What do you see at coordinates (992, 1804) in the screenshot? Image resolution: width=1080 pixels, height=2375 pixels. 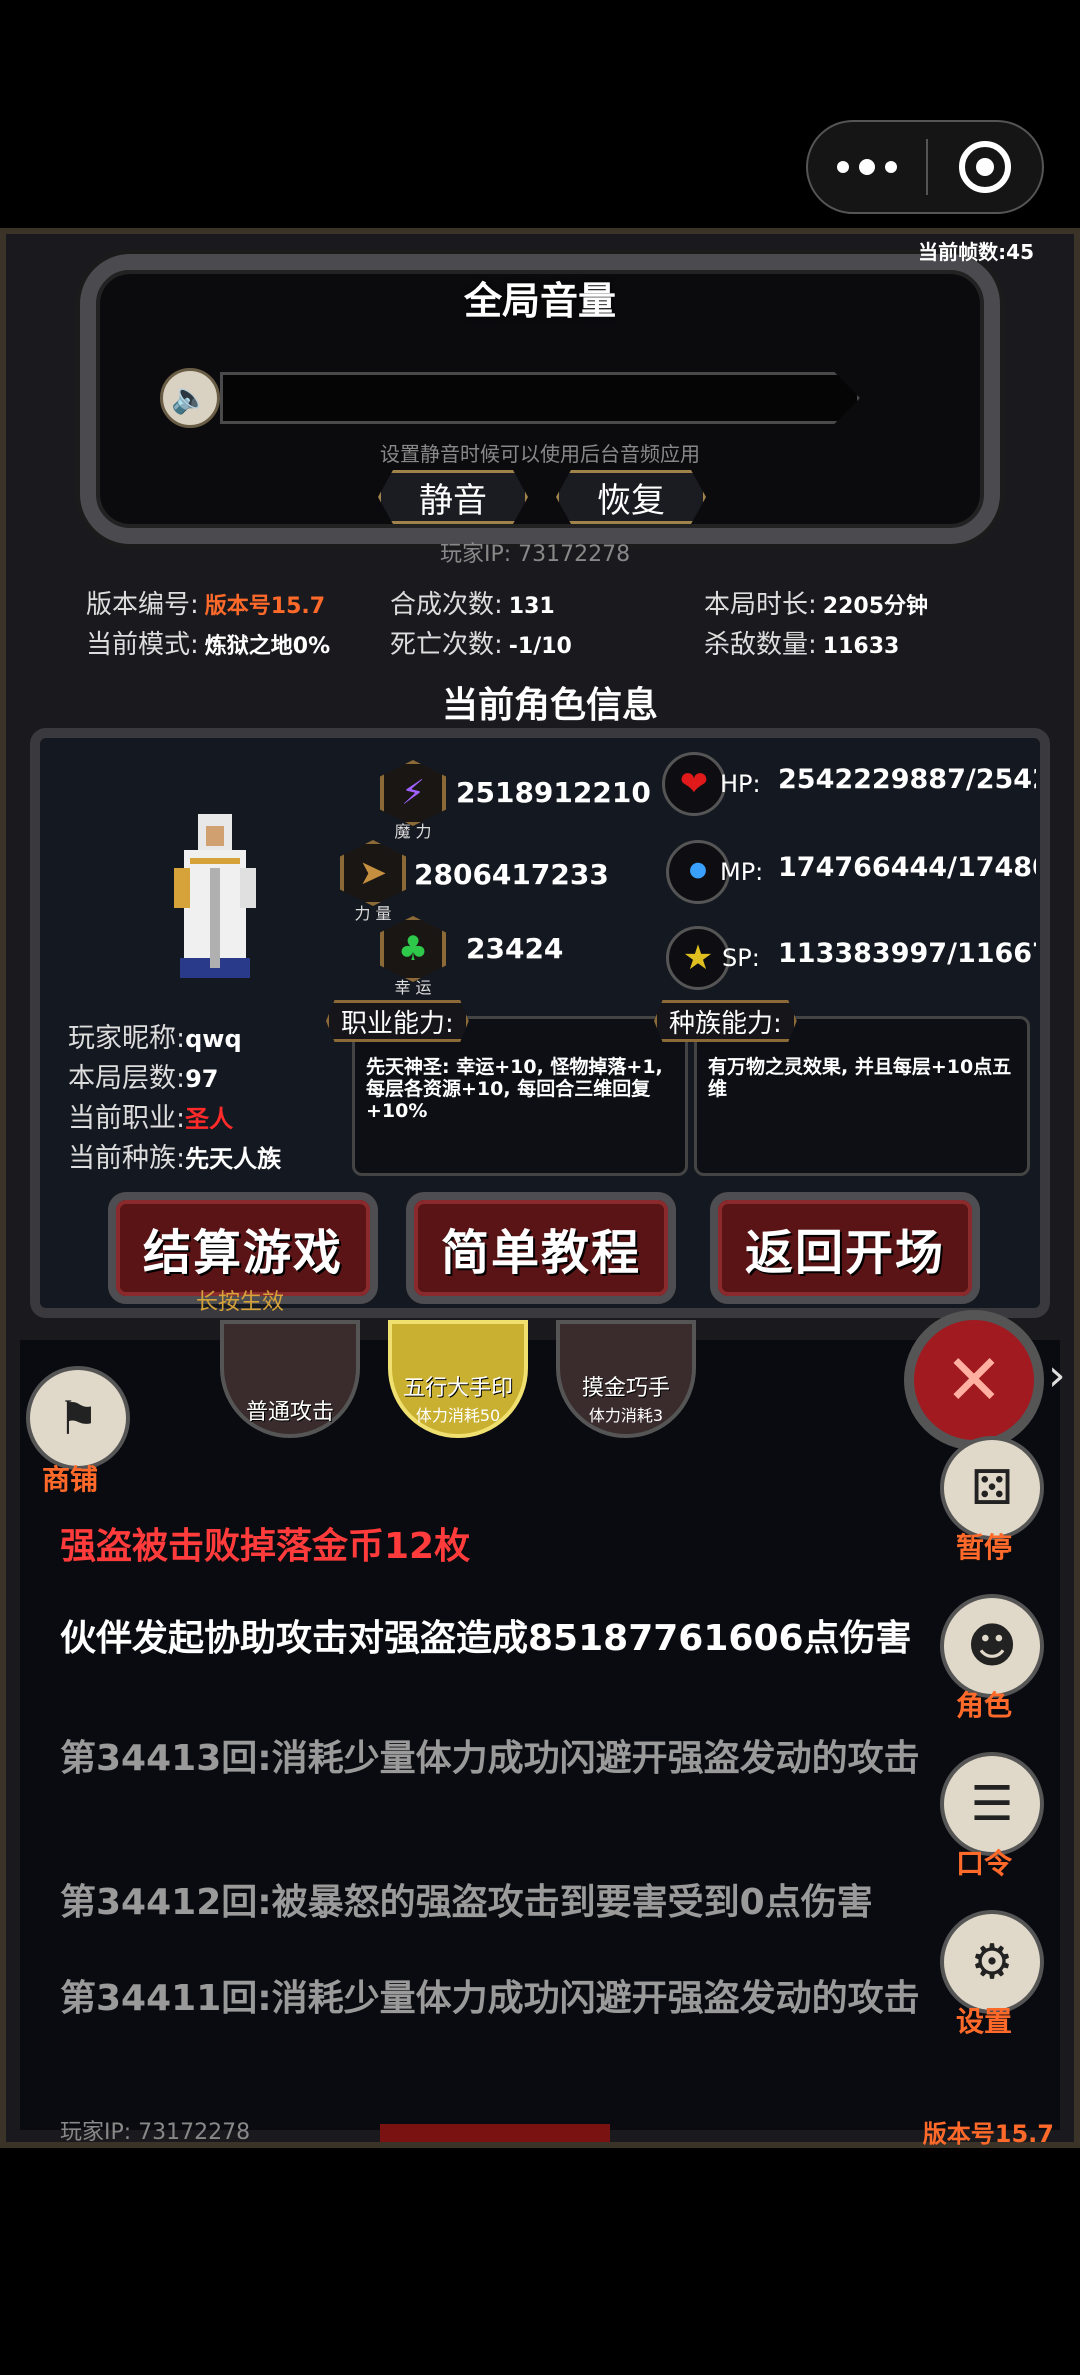 I see `book-icon: ☰` at bounding box center [992, 1804].